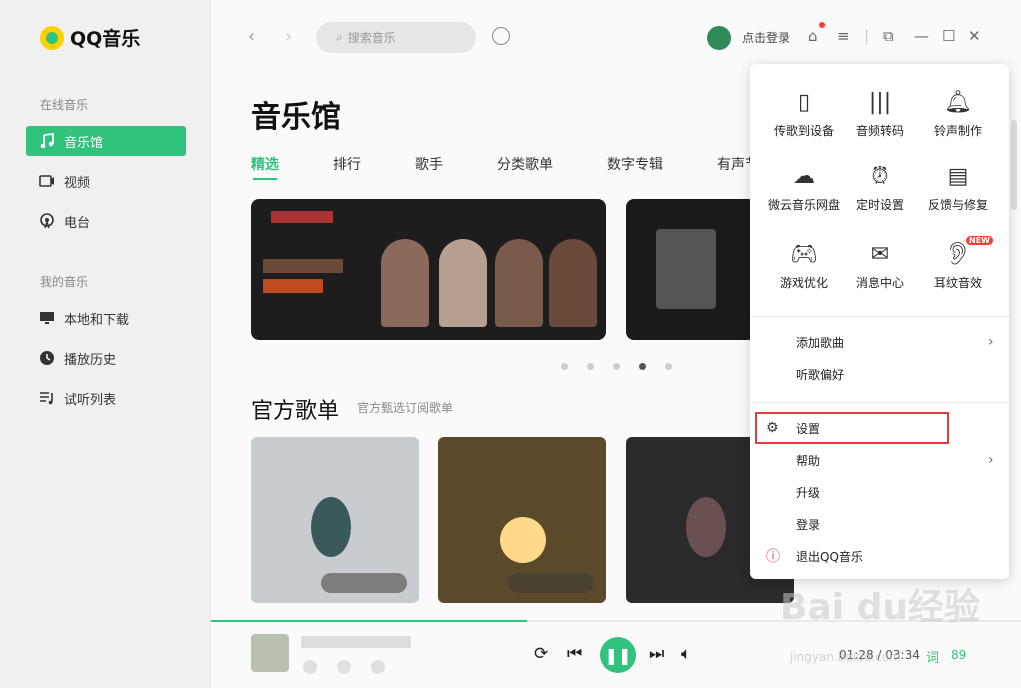 The width and height of the screenshot is (1021, 688). What do you see at coordinates (772, 428) in the screenshot?
I see `gear-icon: ⚙` at bounding box center [772, 428].